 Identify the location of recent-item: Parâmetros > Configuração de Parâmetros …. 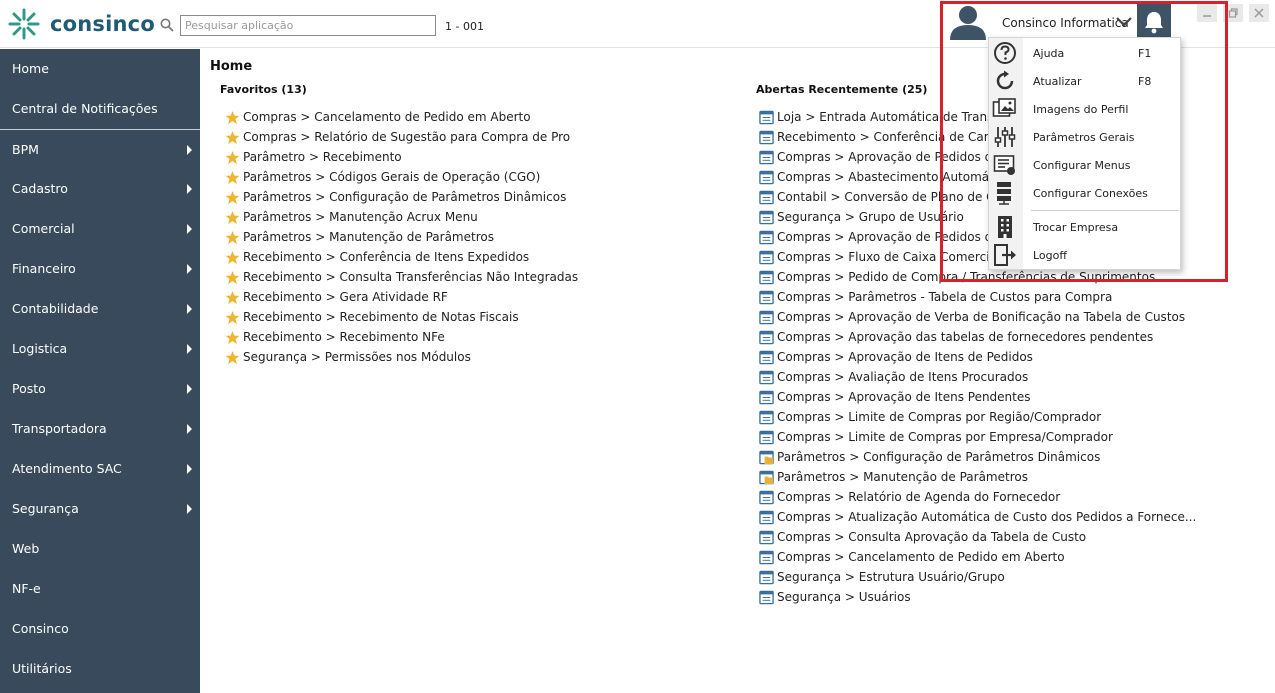
(977, 457).